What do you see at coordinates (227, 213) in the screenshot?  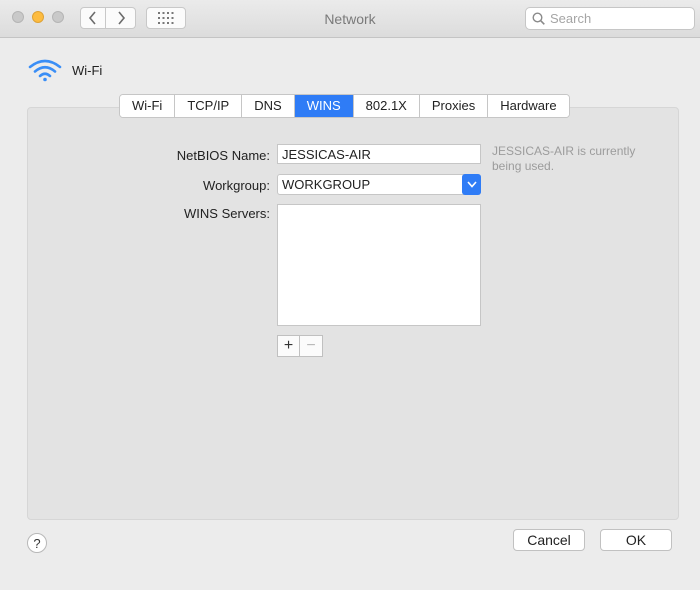 I see `wins-servers-label: WINS Servers:` at bounding box center [227, 213].